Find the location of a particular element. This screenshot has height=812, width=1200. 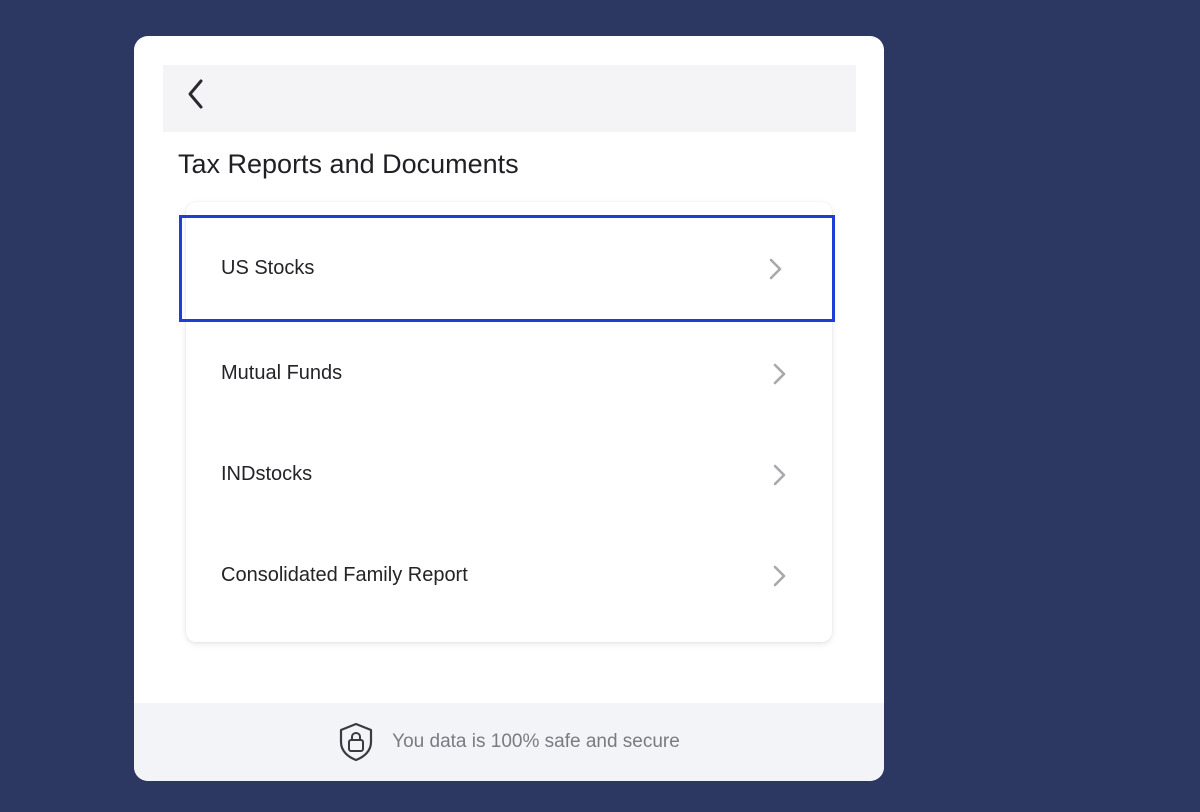

security-footer: You data is 100% safe and secure is located at coordinates (509, 742).